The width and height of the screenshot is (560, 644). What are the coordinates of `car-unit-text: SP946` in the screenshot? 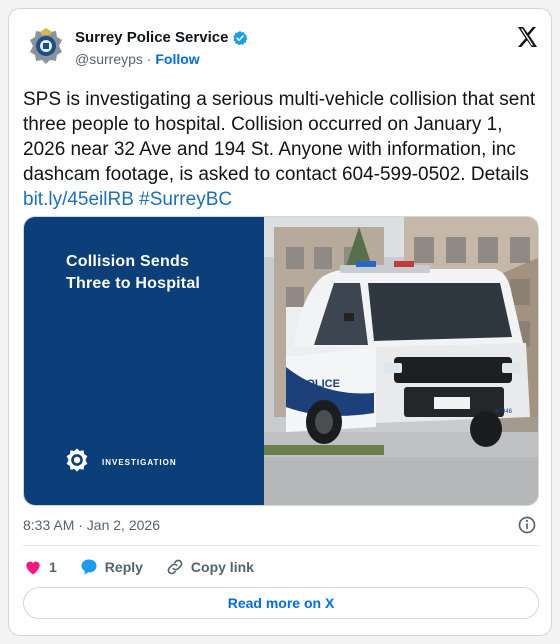 It's located at (503, 412).